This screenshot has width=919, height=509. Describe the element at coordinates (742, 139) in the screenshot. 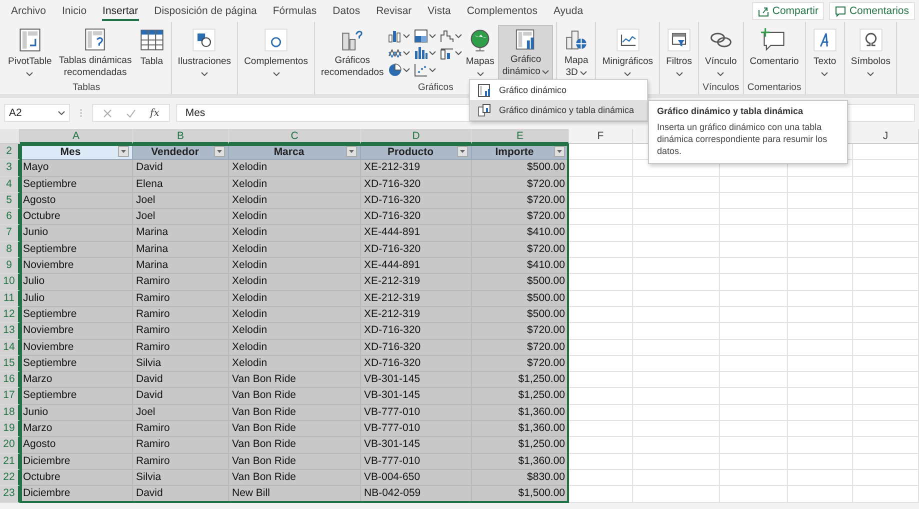

I see `tooltip-text: Inserta un gráfico dinámico con una tabla dinámica correspondiente para resumir los datos.` at that location.